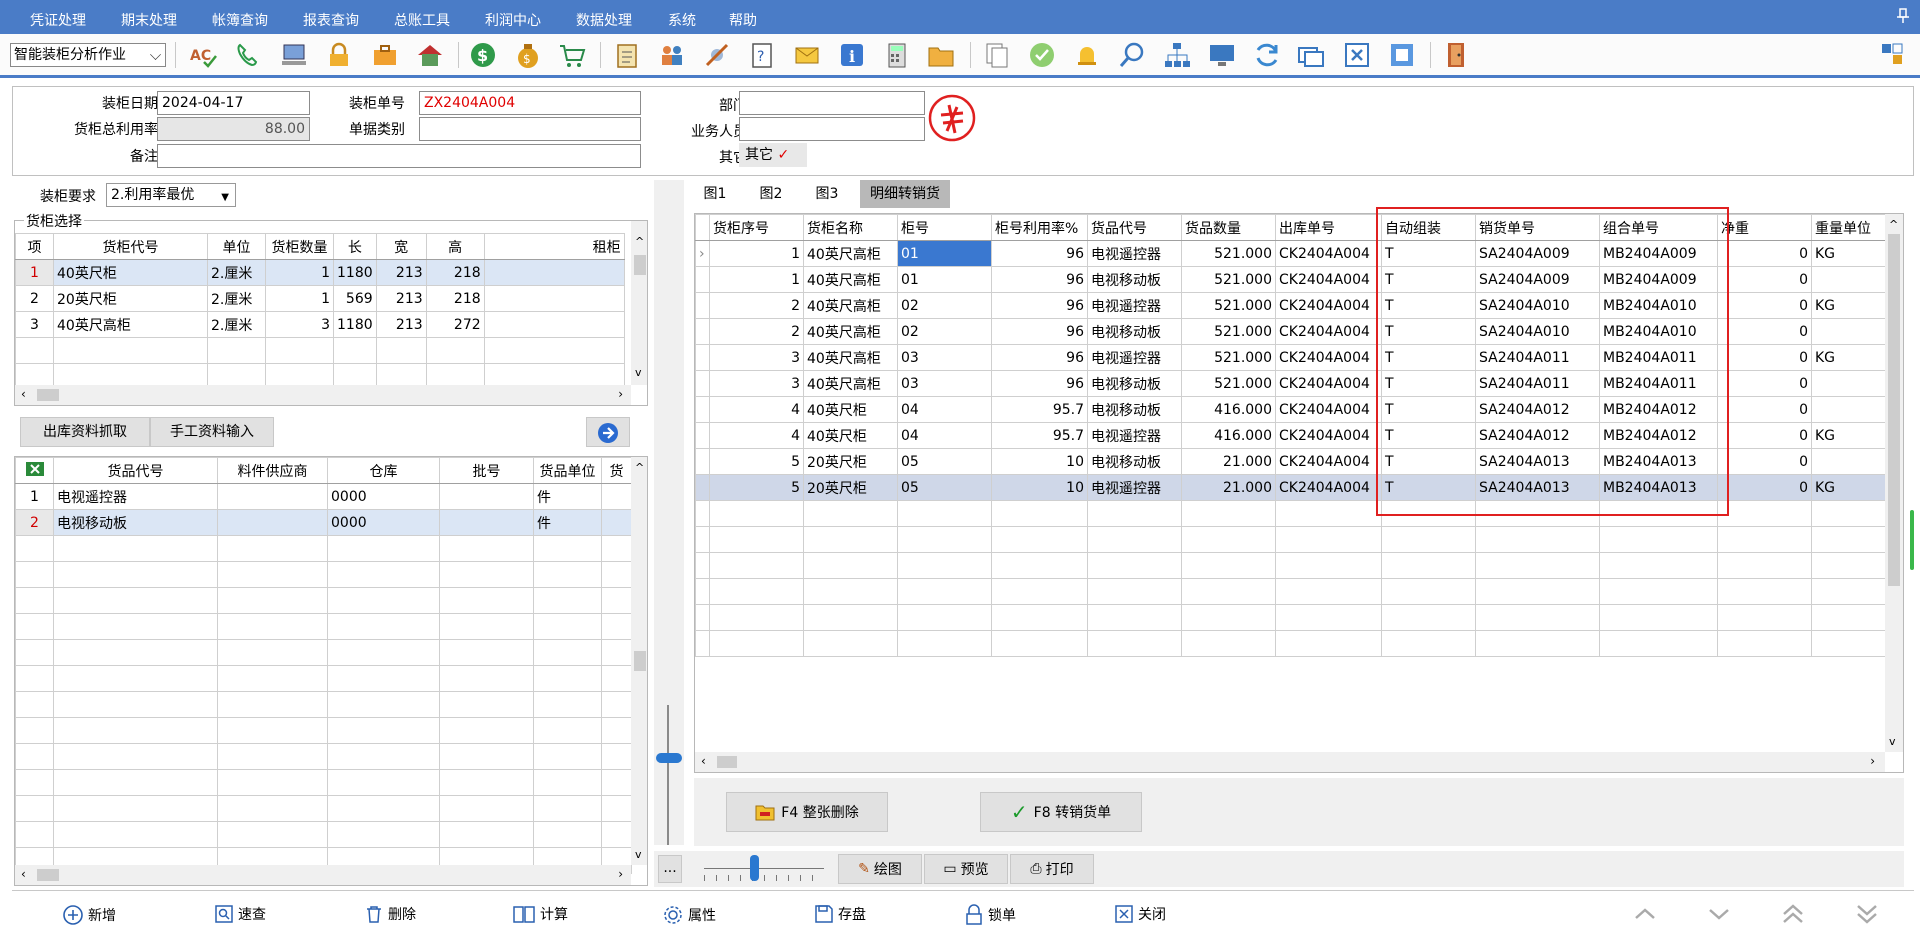 The width and height of the screenshot is (1920, 937). What do you see at coordinates (130, 246) in the screenshot?
I see `col-header: 货柜代号` at bounding box center [130, 246].